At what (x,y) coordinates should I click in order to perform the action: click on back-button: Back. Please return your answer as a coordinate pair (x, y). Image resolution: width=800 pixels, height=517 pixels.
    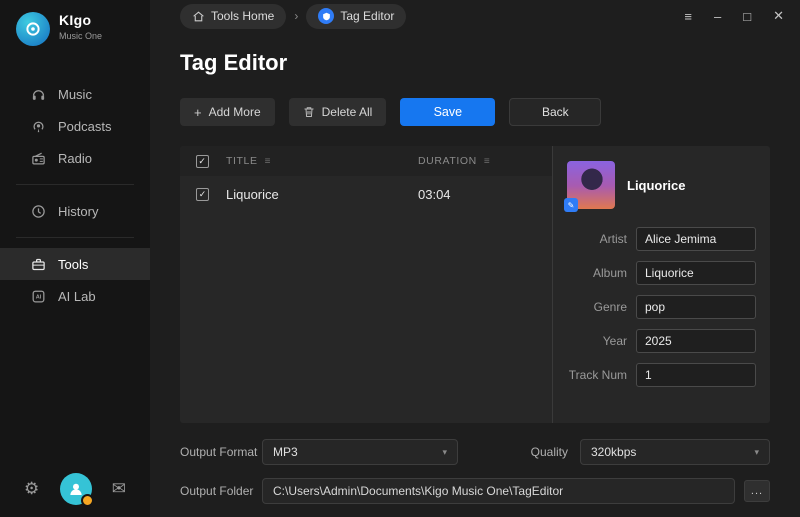
    Looking at the image, I should click on (555, 112).